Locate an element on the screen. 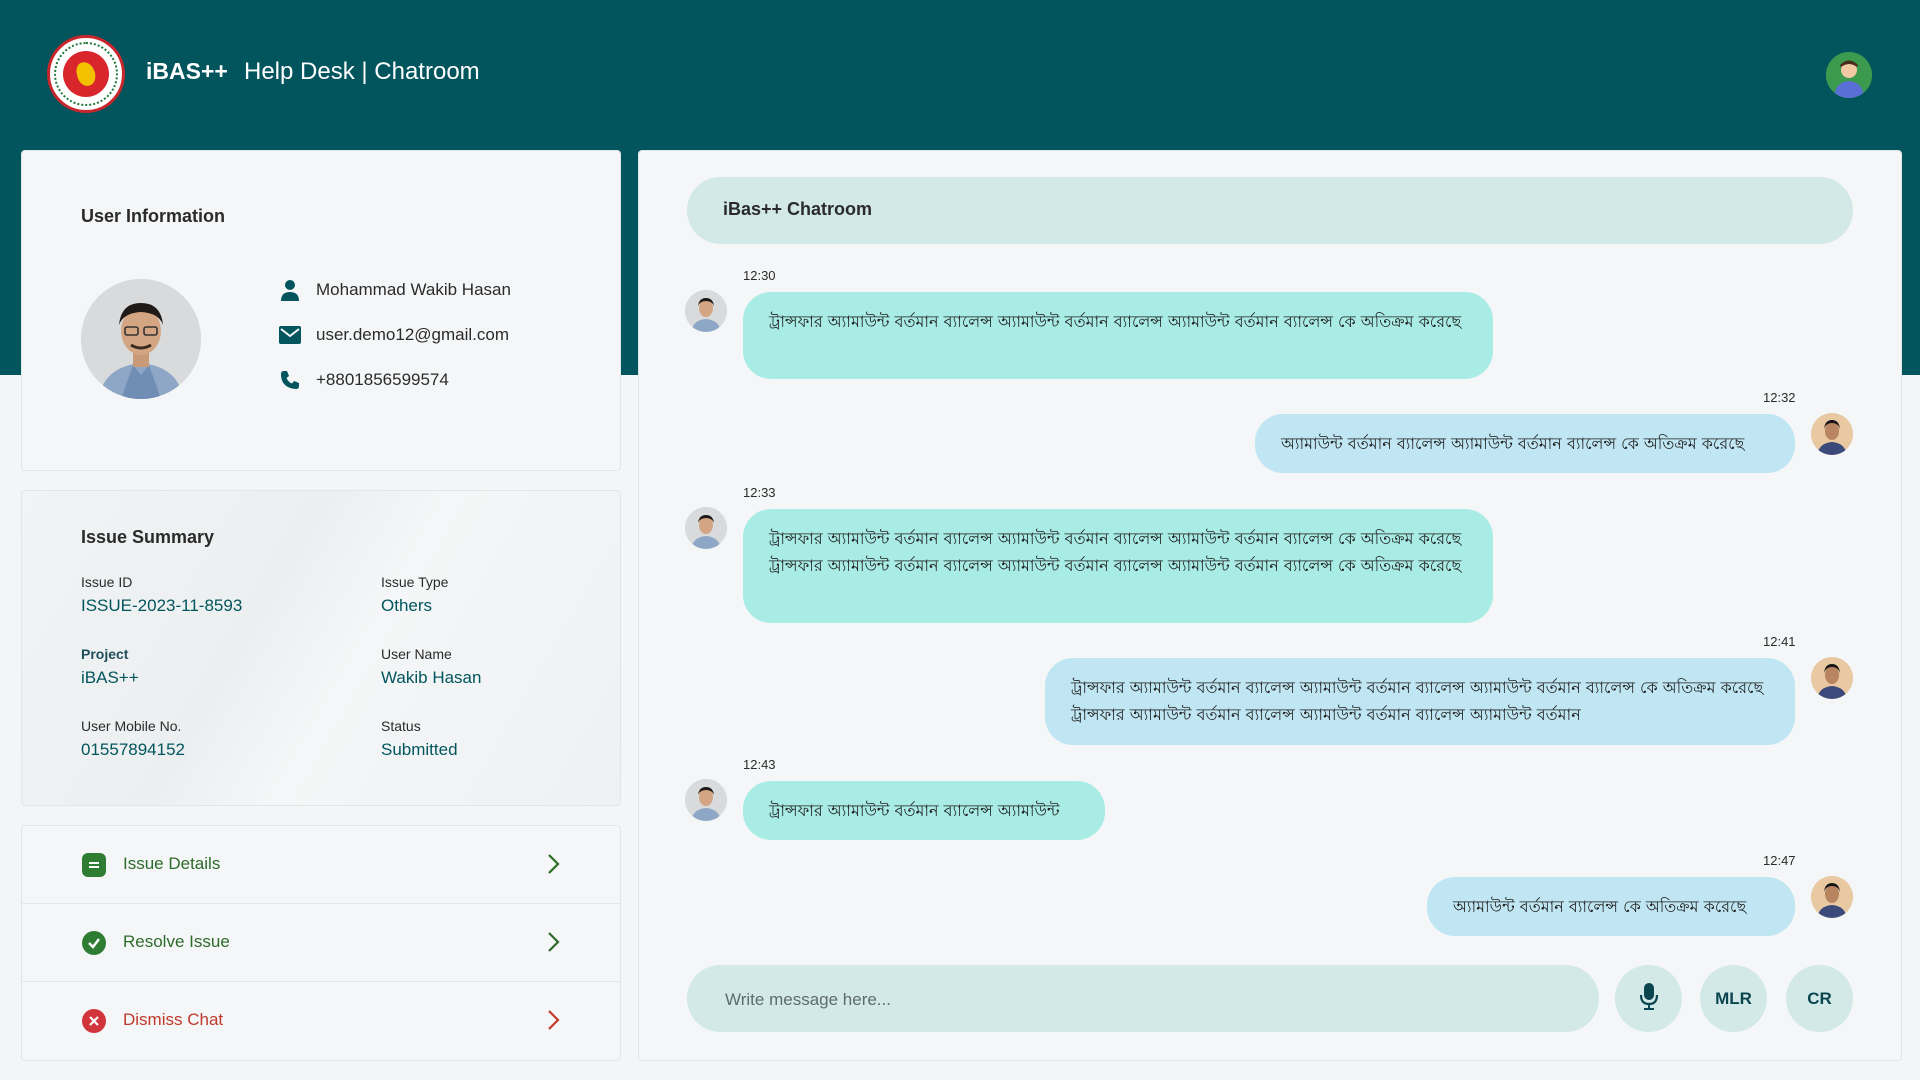 This screenshot has height=1080, width=1920. close-circle-icon is located at coordinates (94, 1021).